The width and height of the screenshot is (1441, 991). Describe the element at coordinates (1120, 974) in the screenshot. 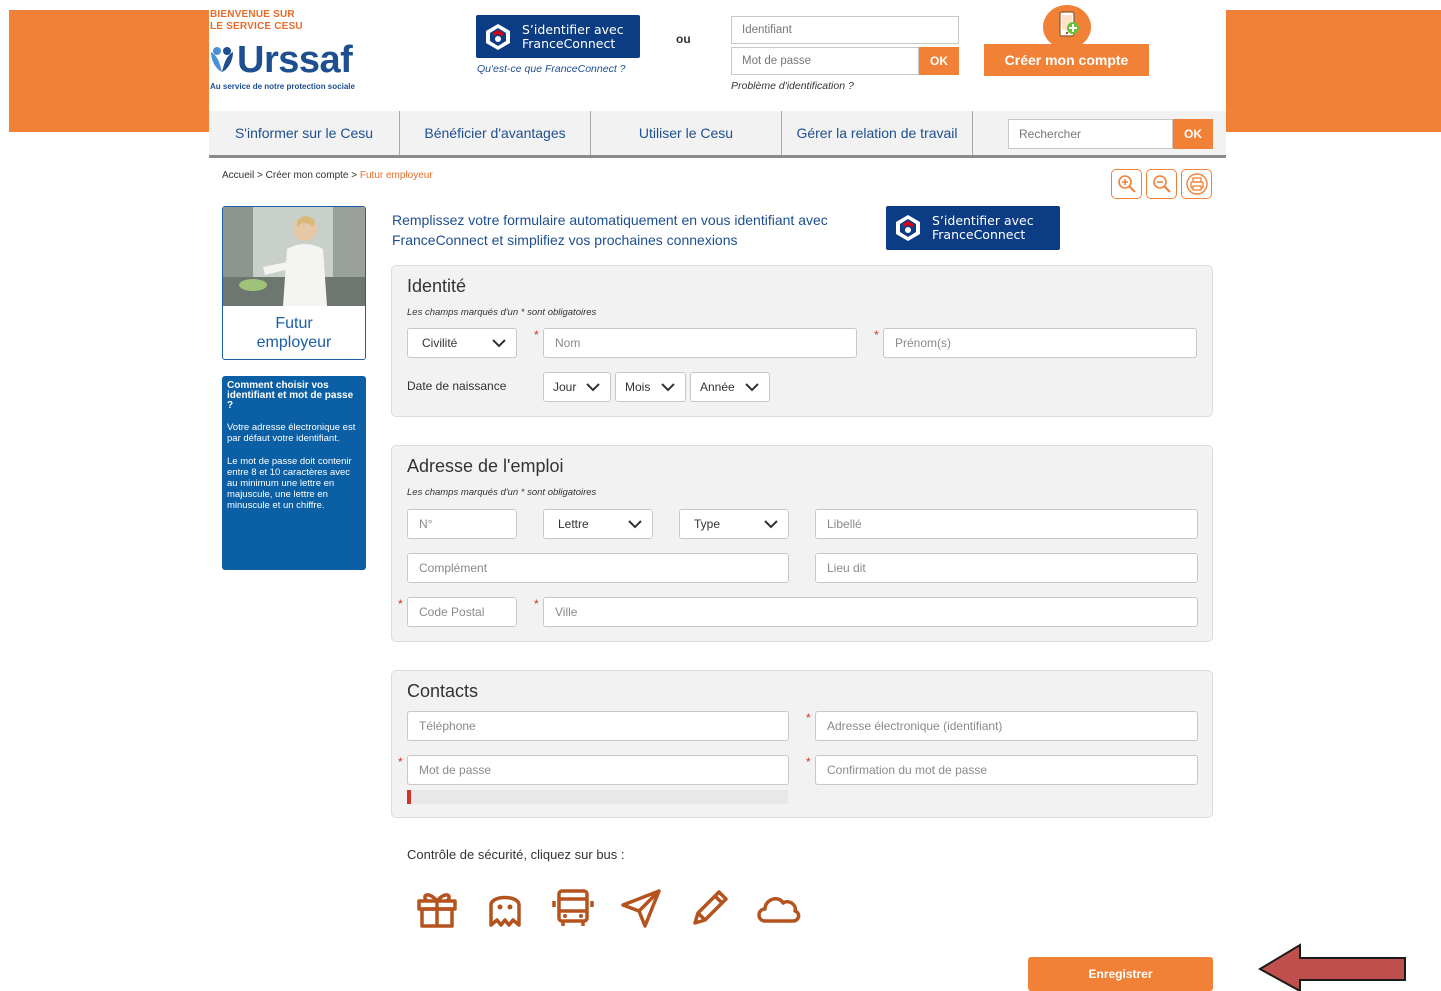

I see `save-button: Enregistrer` at that location.